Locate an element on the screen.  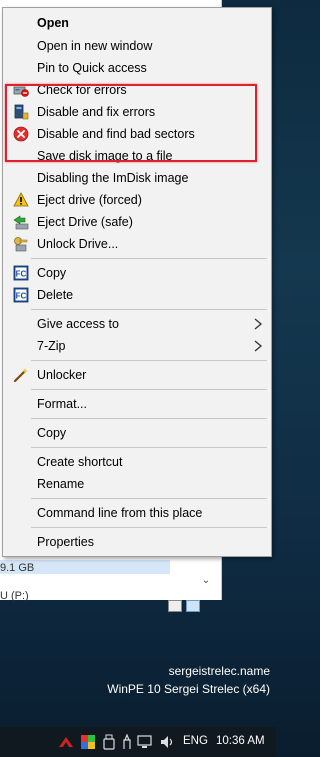
menu-item-unlocker: Unlocker is located at coordinates (137, 375).